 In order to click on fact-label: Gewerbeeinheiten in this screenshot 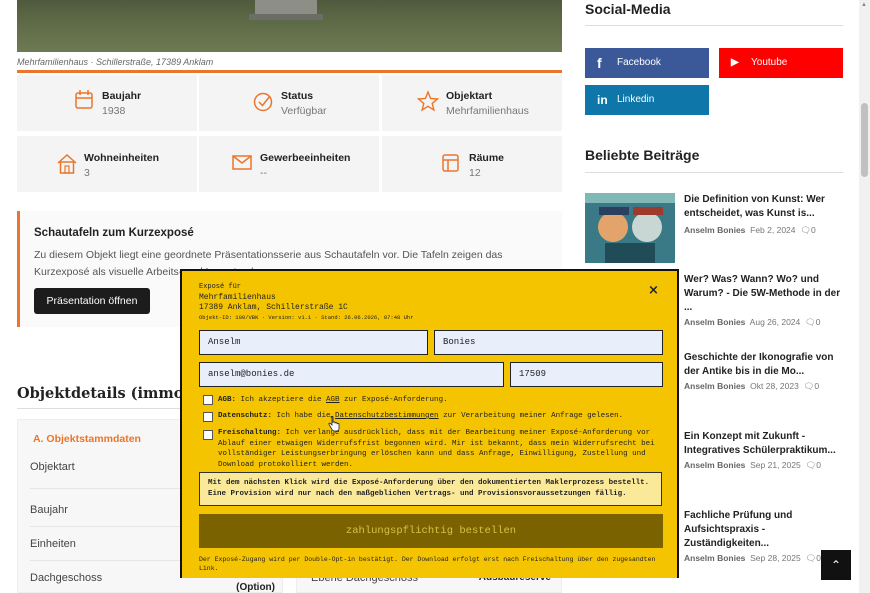, I will do `click(305, 158)`.